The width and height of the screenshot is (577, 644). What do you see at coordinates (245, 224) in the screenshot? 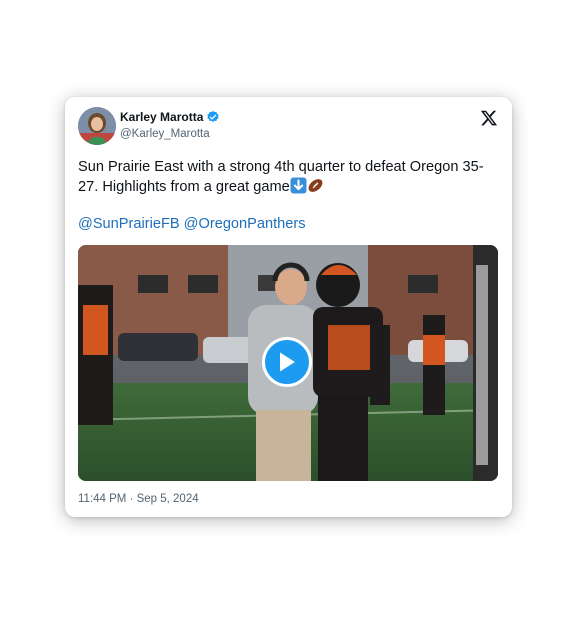
I see `mention-link-oregonpanthers: @OregonPanthers` at bounding box center [245, 224].